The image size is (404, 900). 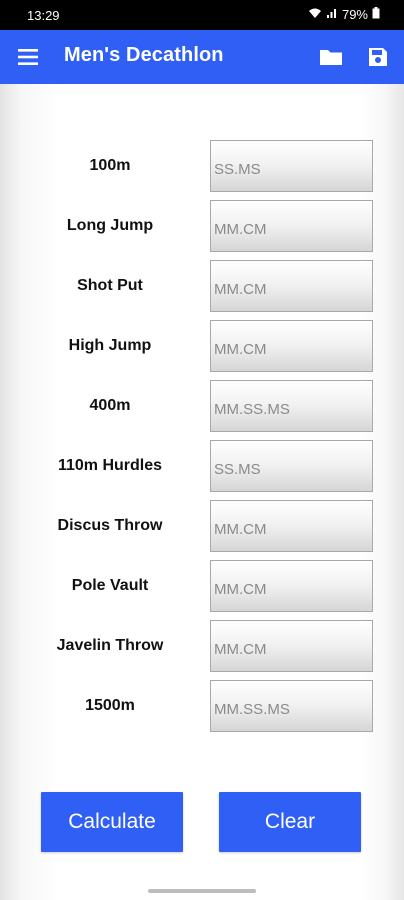 What do you see at coordinates (332, 14) in the screenshot?
I see `signal-icon` at bounding box center [332, 14].